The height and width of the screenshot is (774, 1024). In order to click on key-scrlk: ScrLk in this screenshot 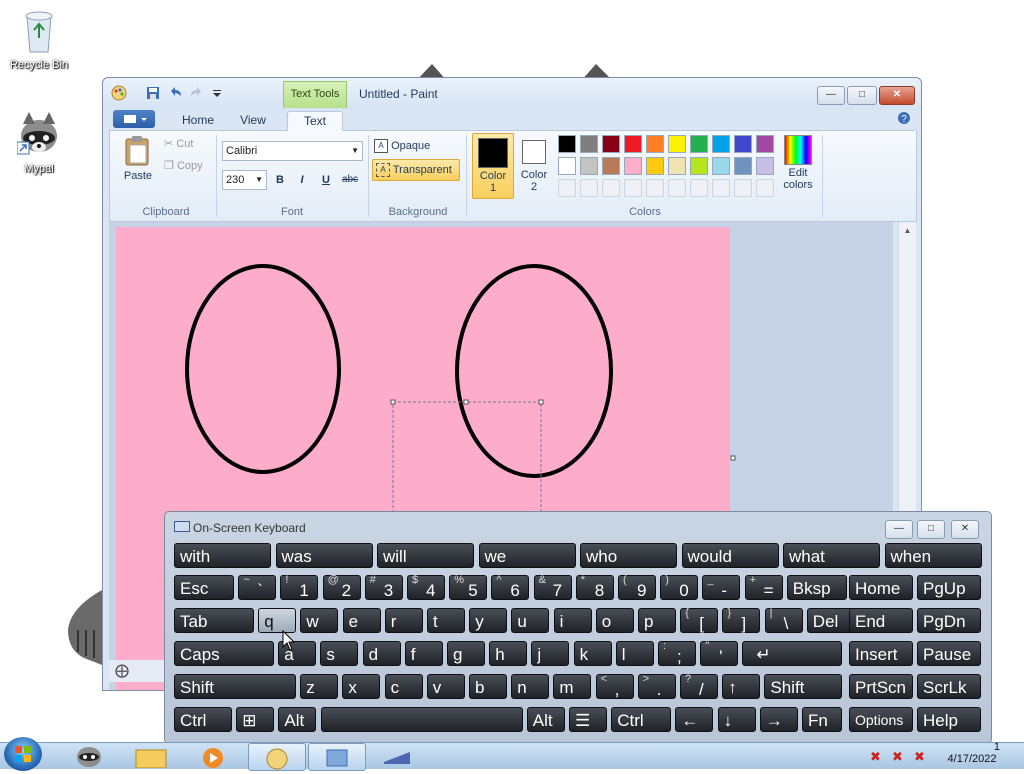, I will do `click(949, 686)`.